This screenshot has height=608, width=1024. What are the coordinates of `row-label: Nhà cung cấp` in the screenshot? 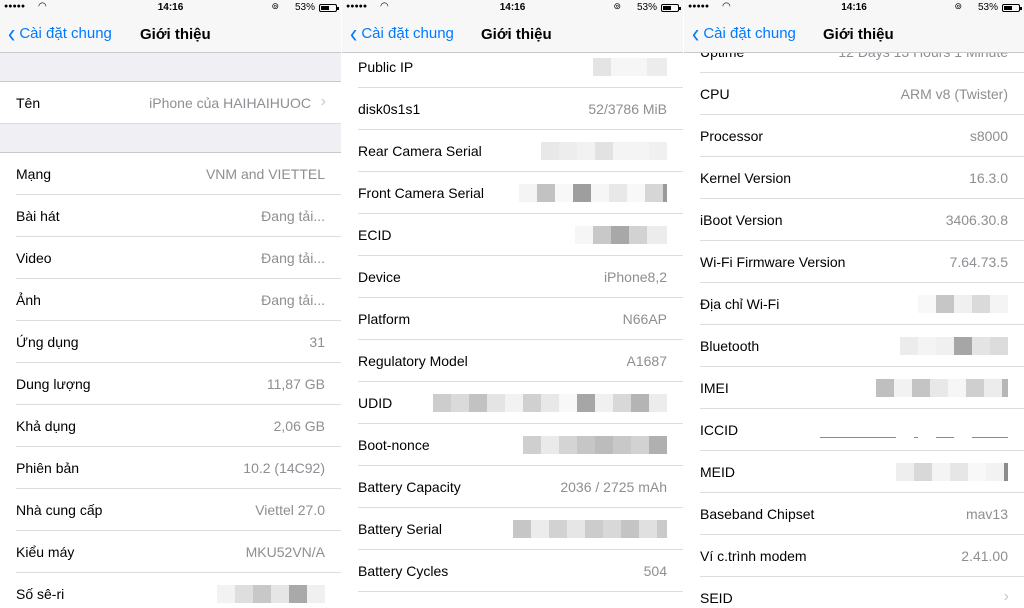 It's located at (59, 510).